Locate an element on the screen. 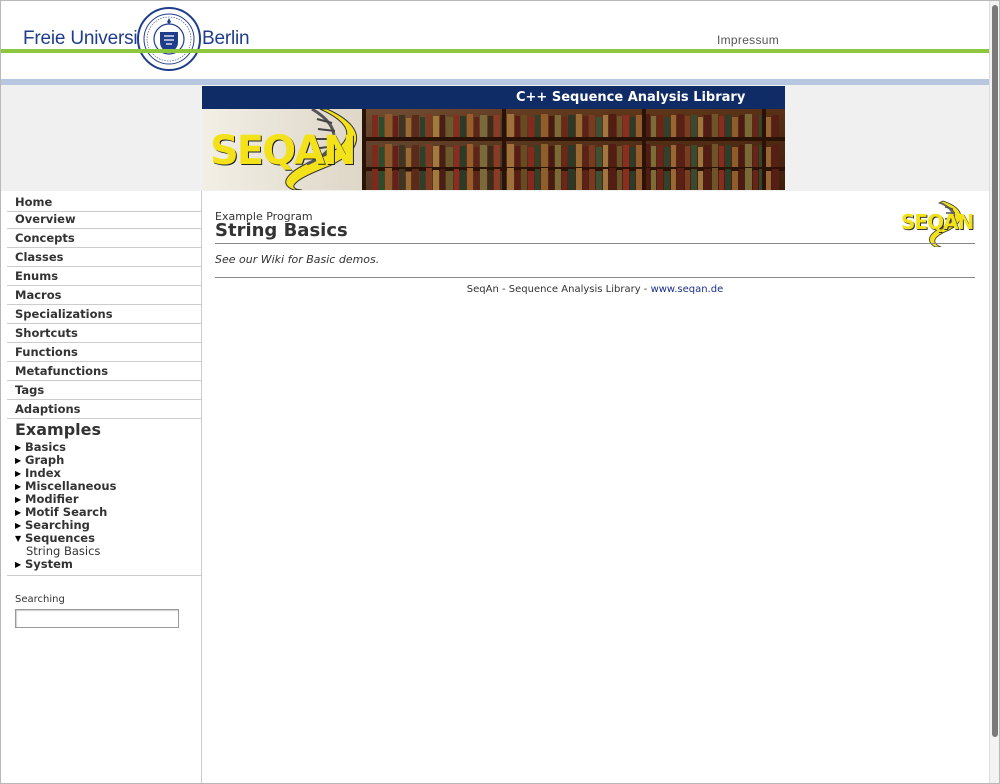 This screenshot has height=784, width=1000. examples-item-label: Basics is located at coordinates (45, 447).